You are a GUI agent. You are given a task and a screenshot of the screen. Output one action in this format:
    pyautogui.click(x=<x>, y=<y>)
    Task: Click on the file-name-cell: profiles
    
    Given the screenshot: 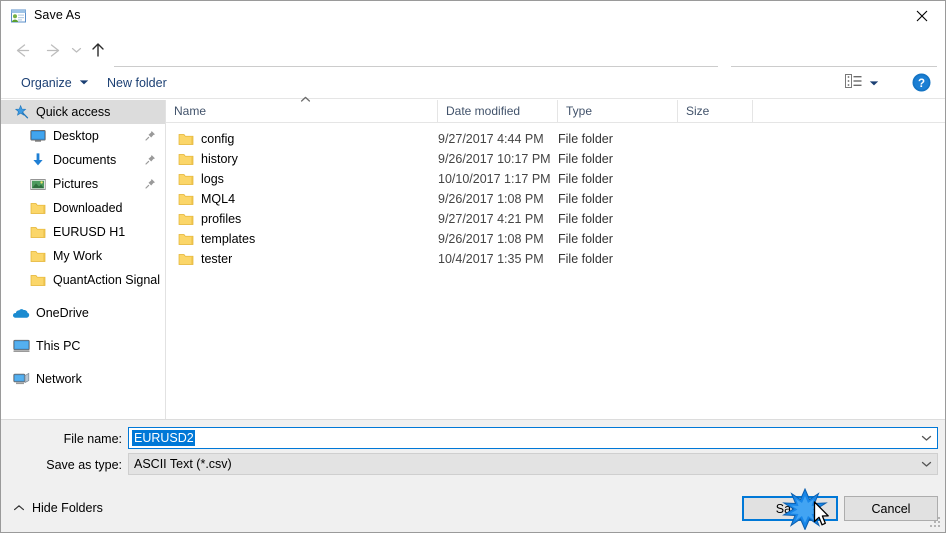 What is the action you would take?
    pyautogui.click(x=209, y=219)
    